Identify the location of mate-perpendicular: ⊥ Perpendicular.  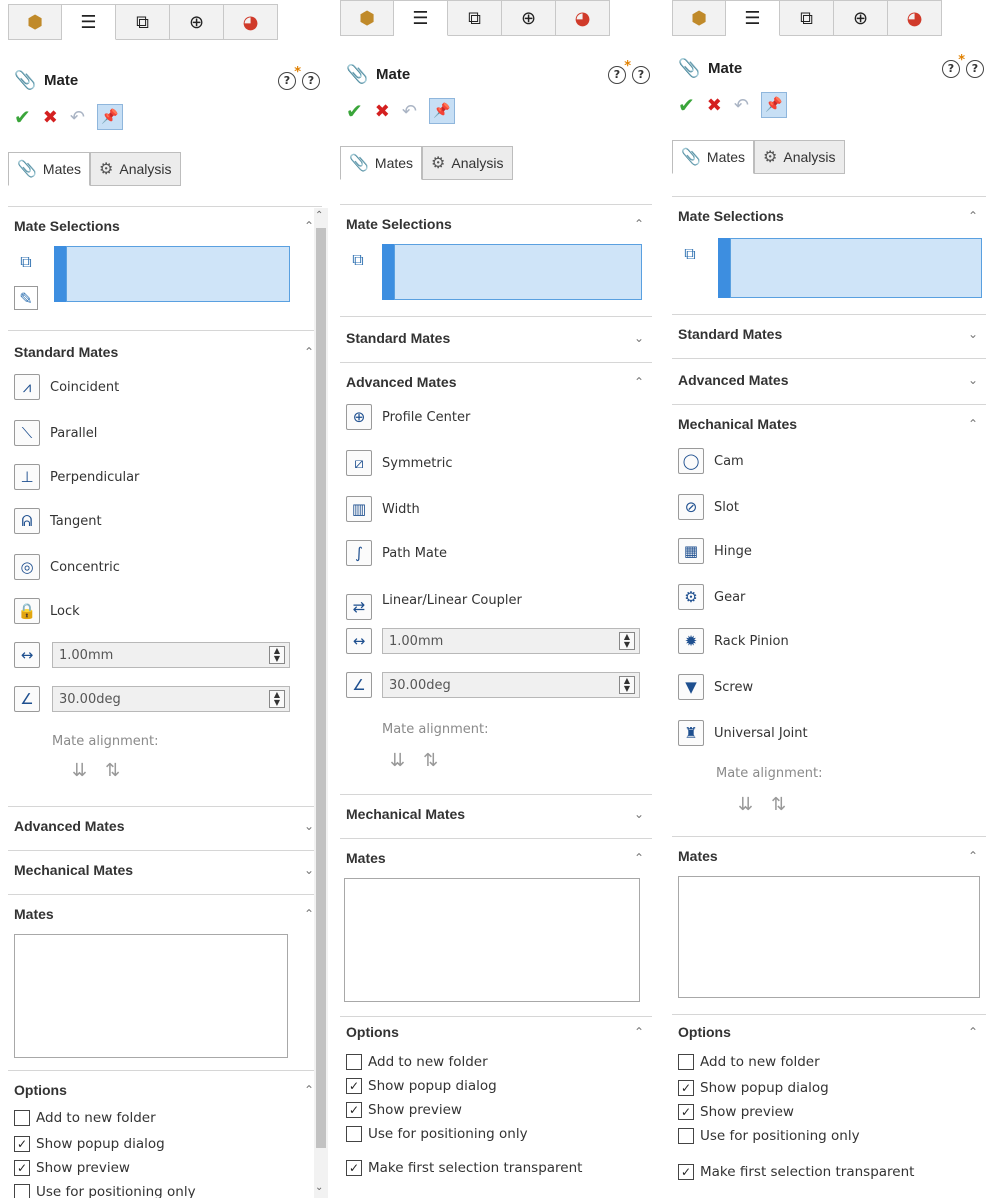
(76, 477).